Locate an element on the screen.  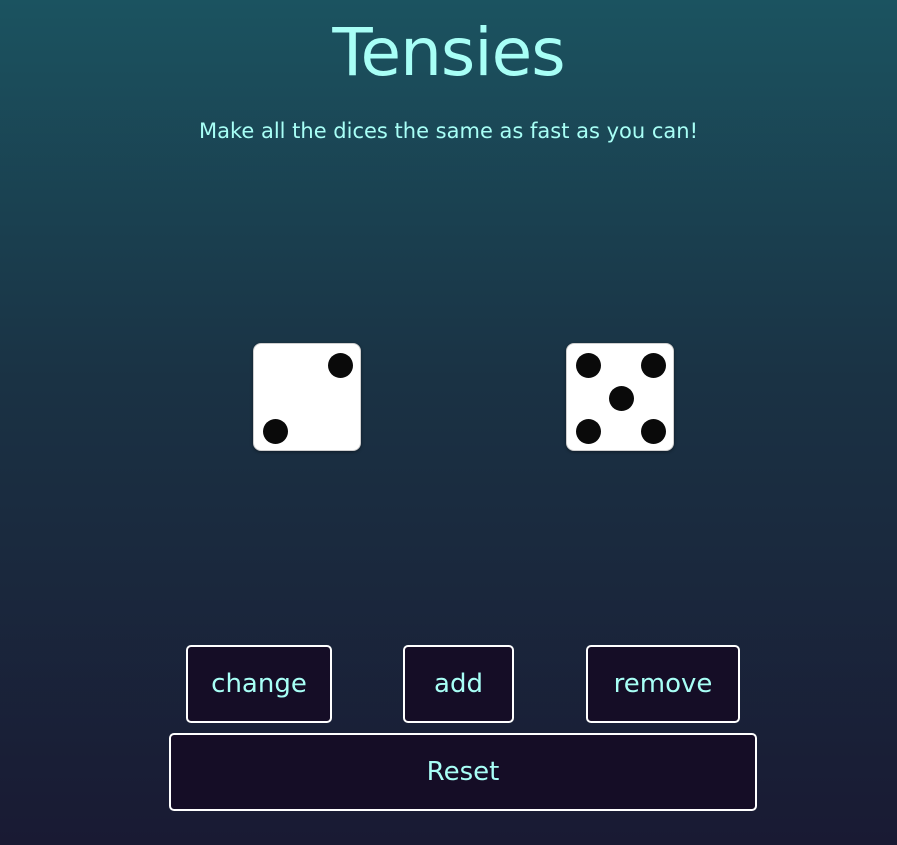
remove-button: remove is located at coordinates (663, 684).